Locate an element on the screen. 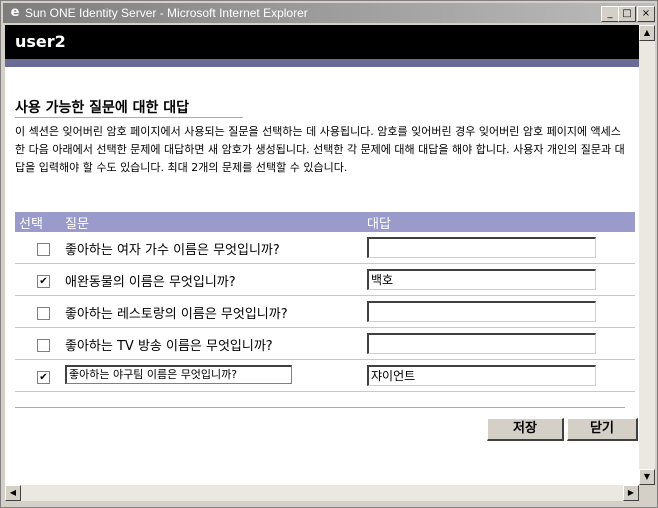  section-title: 사용 가능한 질문에 대한 대답 is located at coordinates (102, 108).